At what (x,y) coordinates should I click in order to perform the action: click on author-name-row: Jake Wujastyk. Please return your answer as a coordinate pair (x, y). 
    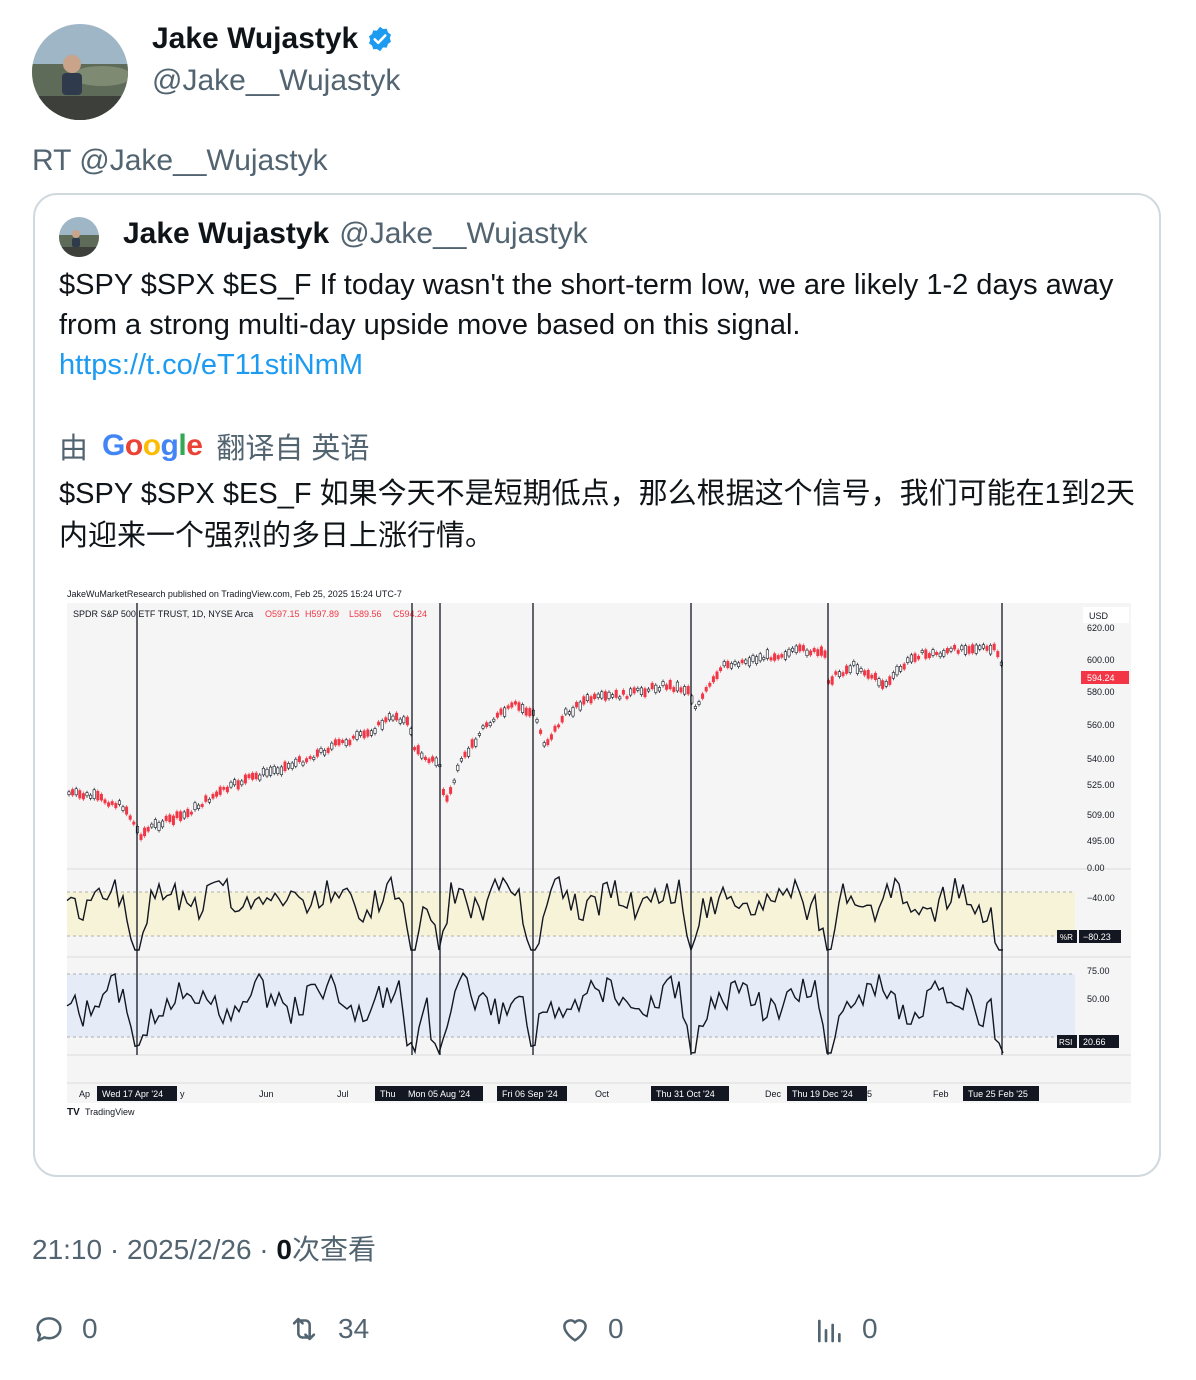
    Looking at the image, I should click on (273, 39).